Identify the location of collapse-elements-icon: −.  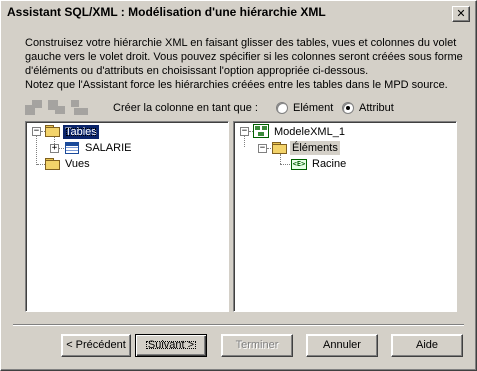
(262, 148).